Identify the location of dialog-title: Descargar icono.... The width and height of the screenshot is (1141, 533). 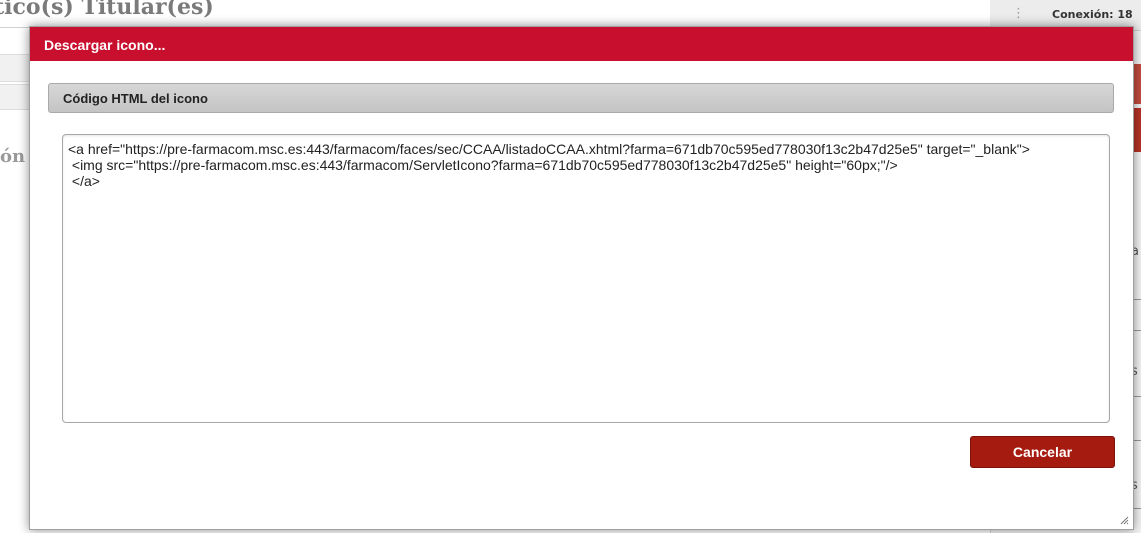
(105, 45).